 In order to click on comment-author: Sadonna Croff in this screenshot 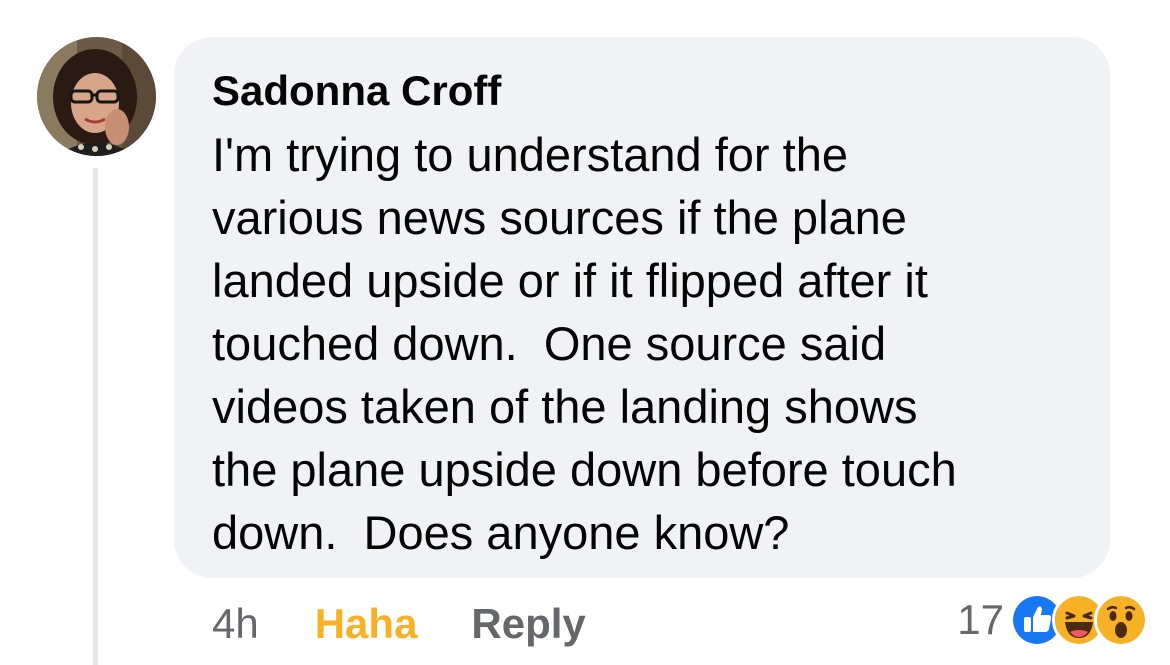, I will do `click(356, 91)`.